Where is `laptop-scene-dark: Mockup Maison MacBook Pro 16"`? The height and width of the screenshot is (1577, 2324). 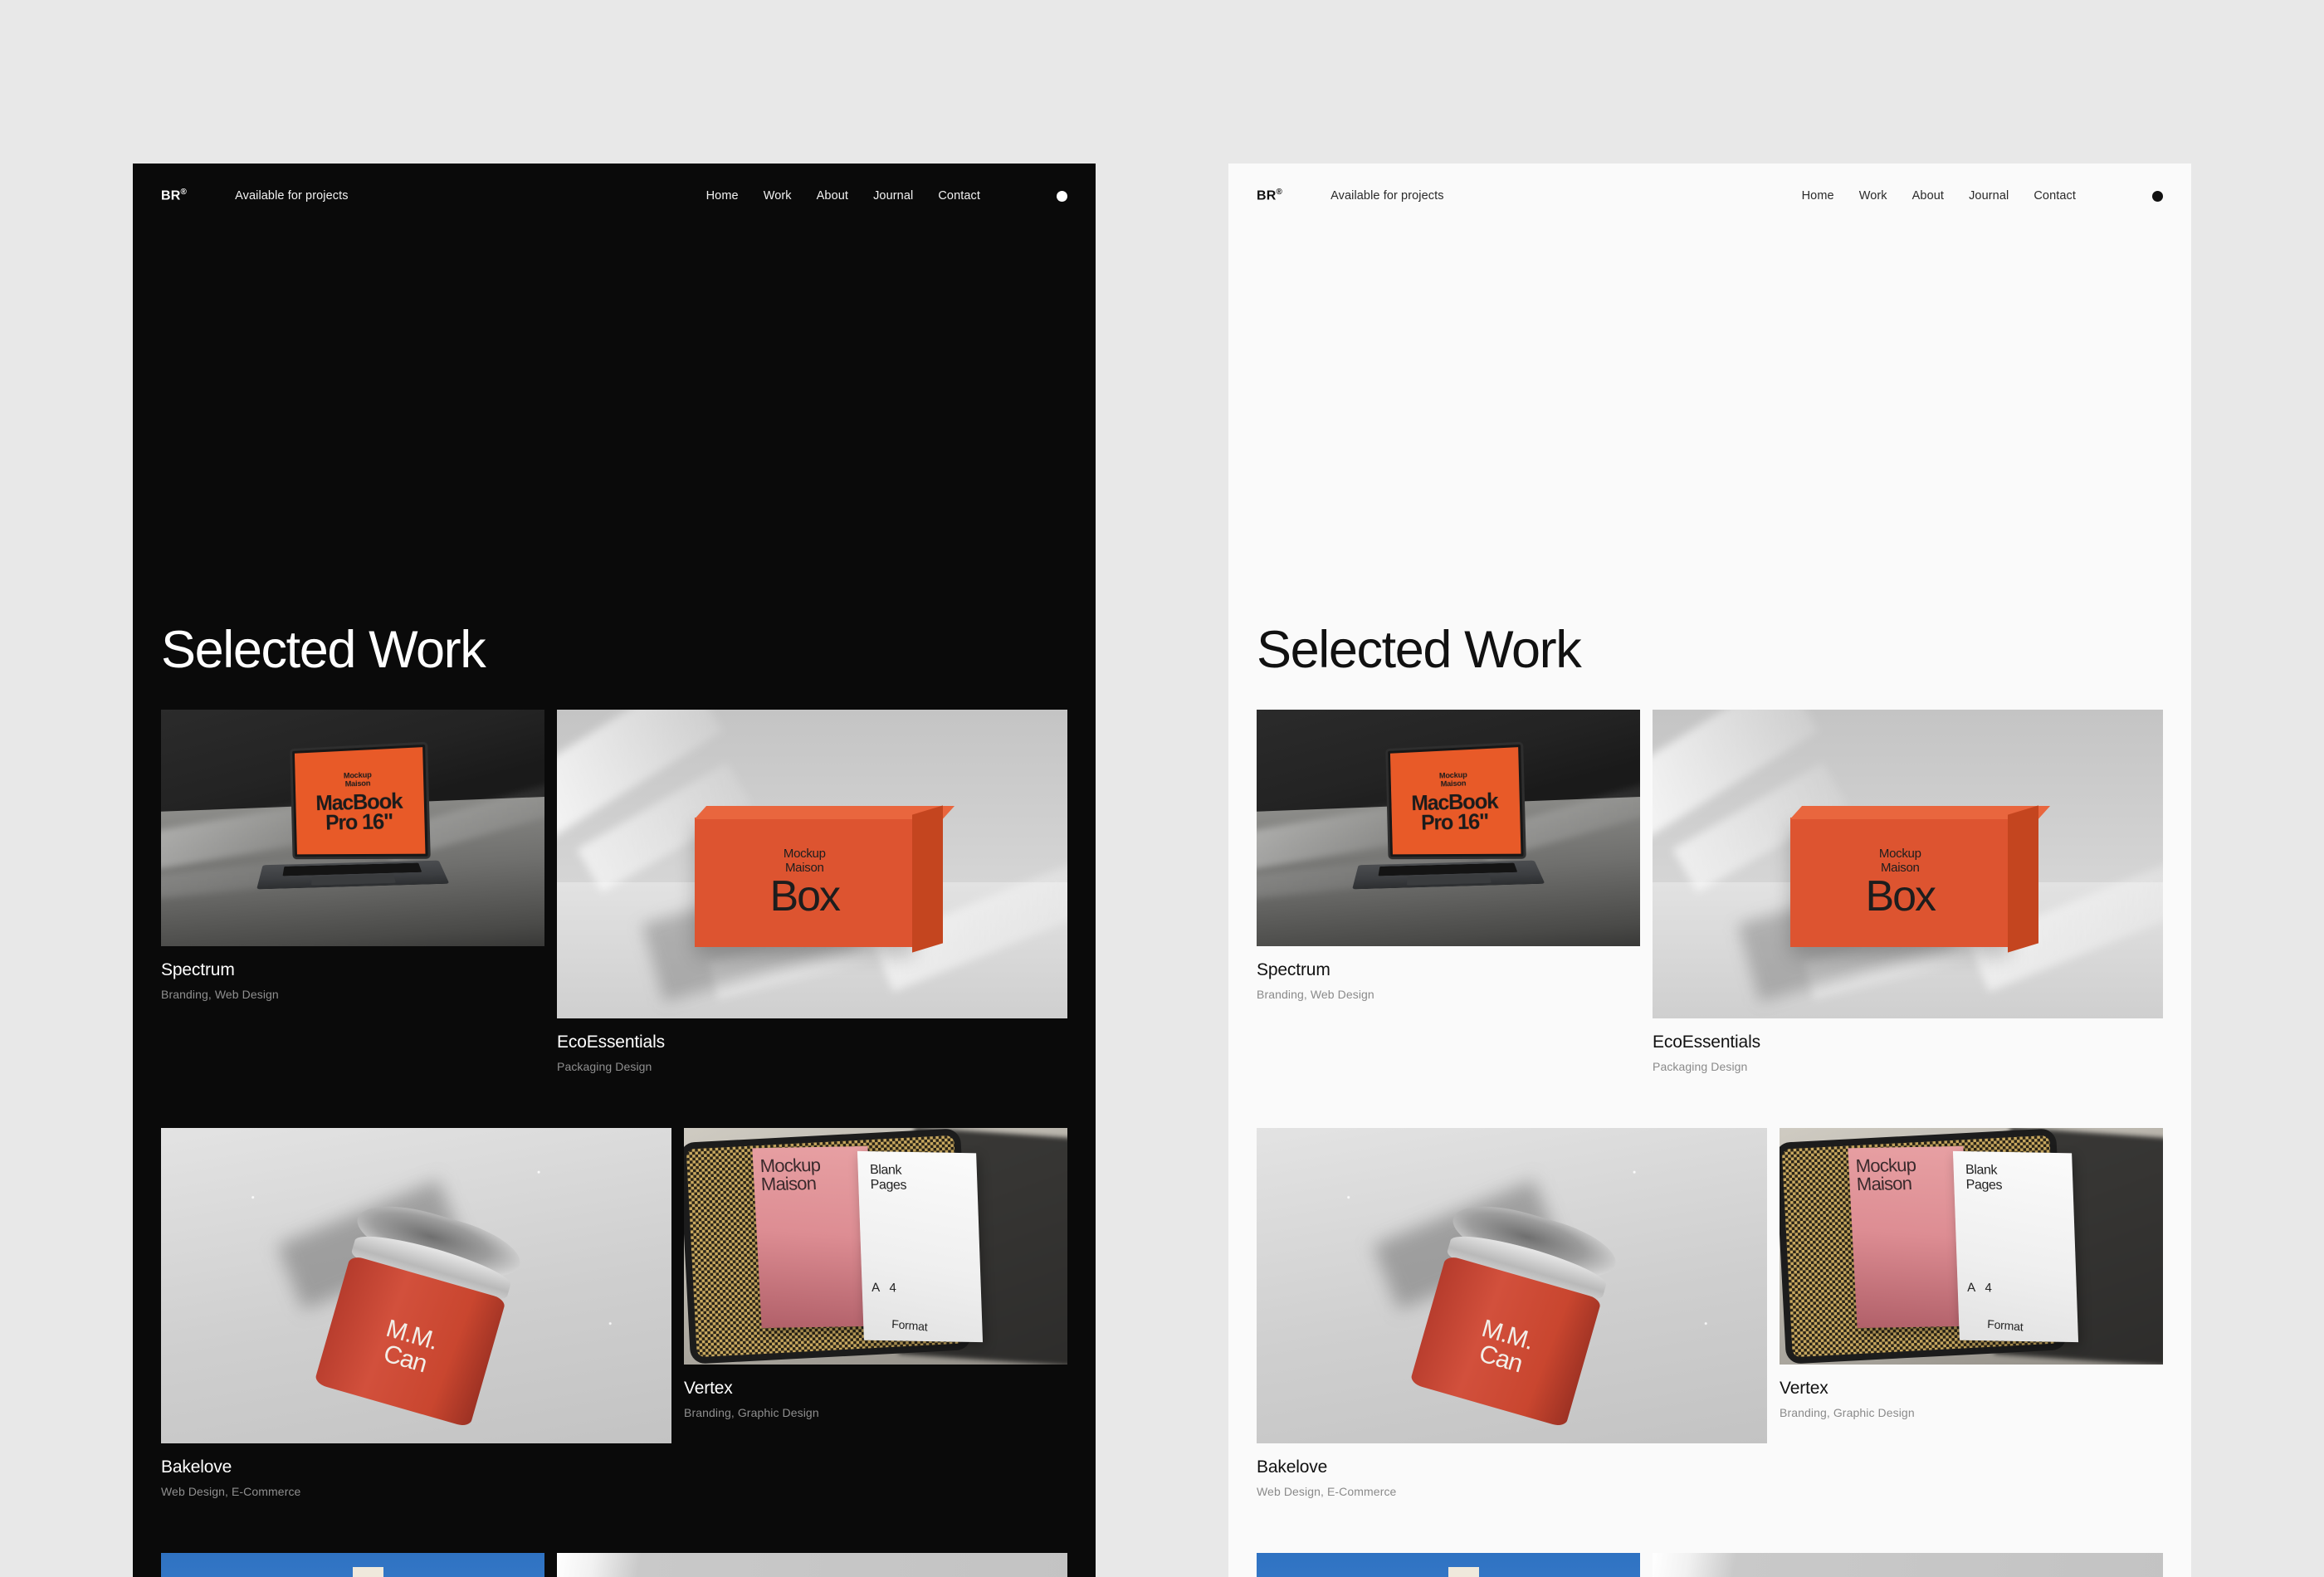
laptop-scene-dark: Mockup Maison MacBook Pro 16" is located at coordinates (352, 828).